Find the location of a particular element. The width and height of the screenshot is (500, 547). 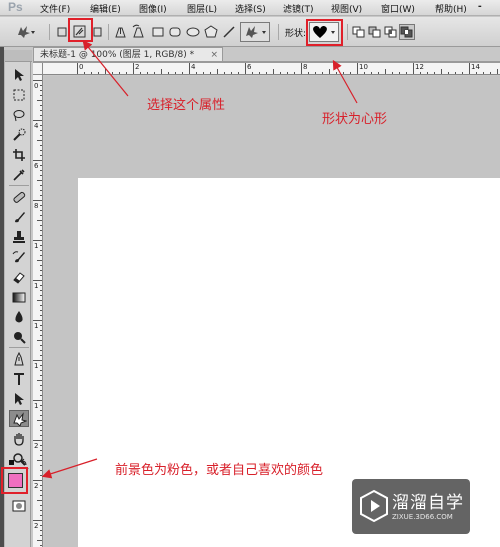

vertical-ruler: 0 4 6 8 1 1 1 1 1 2 2 2 is located at coordinates (38, 311).